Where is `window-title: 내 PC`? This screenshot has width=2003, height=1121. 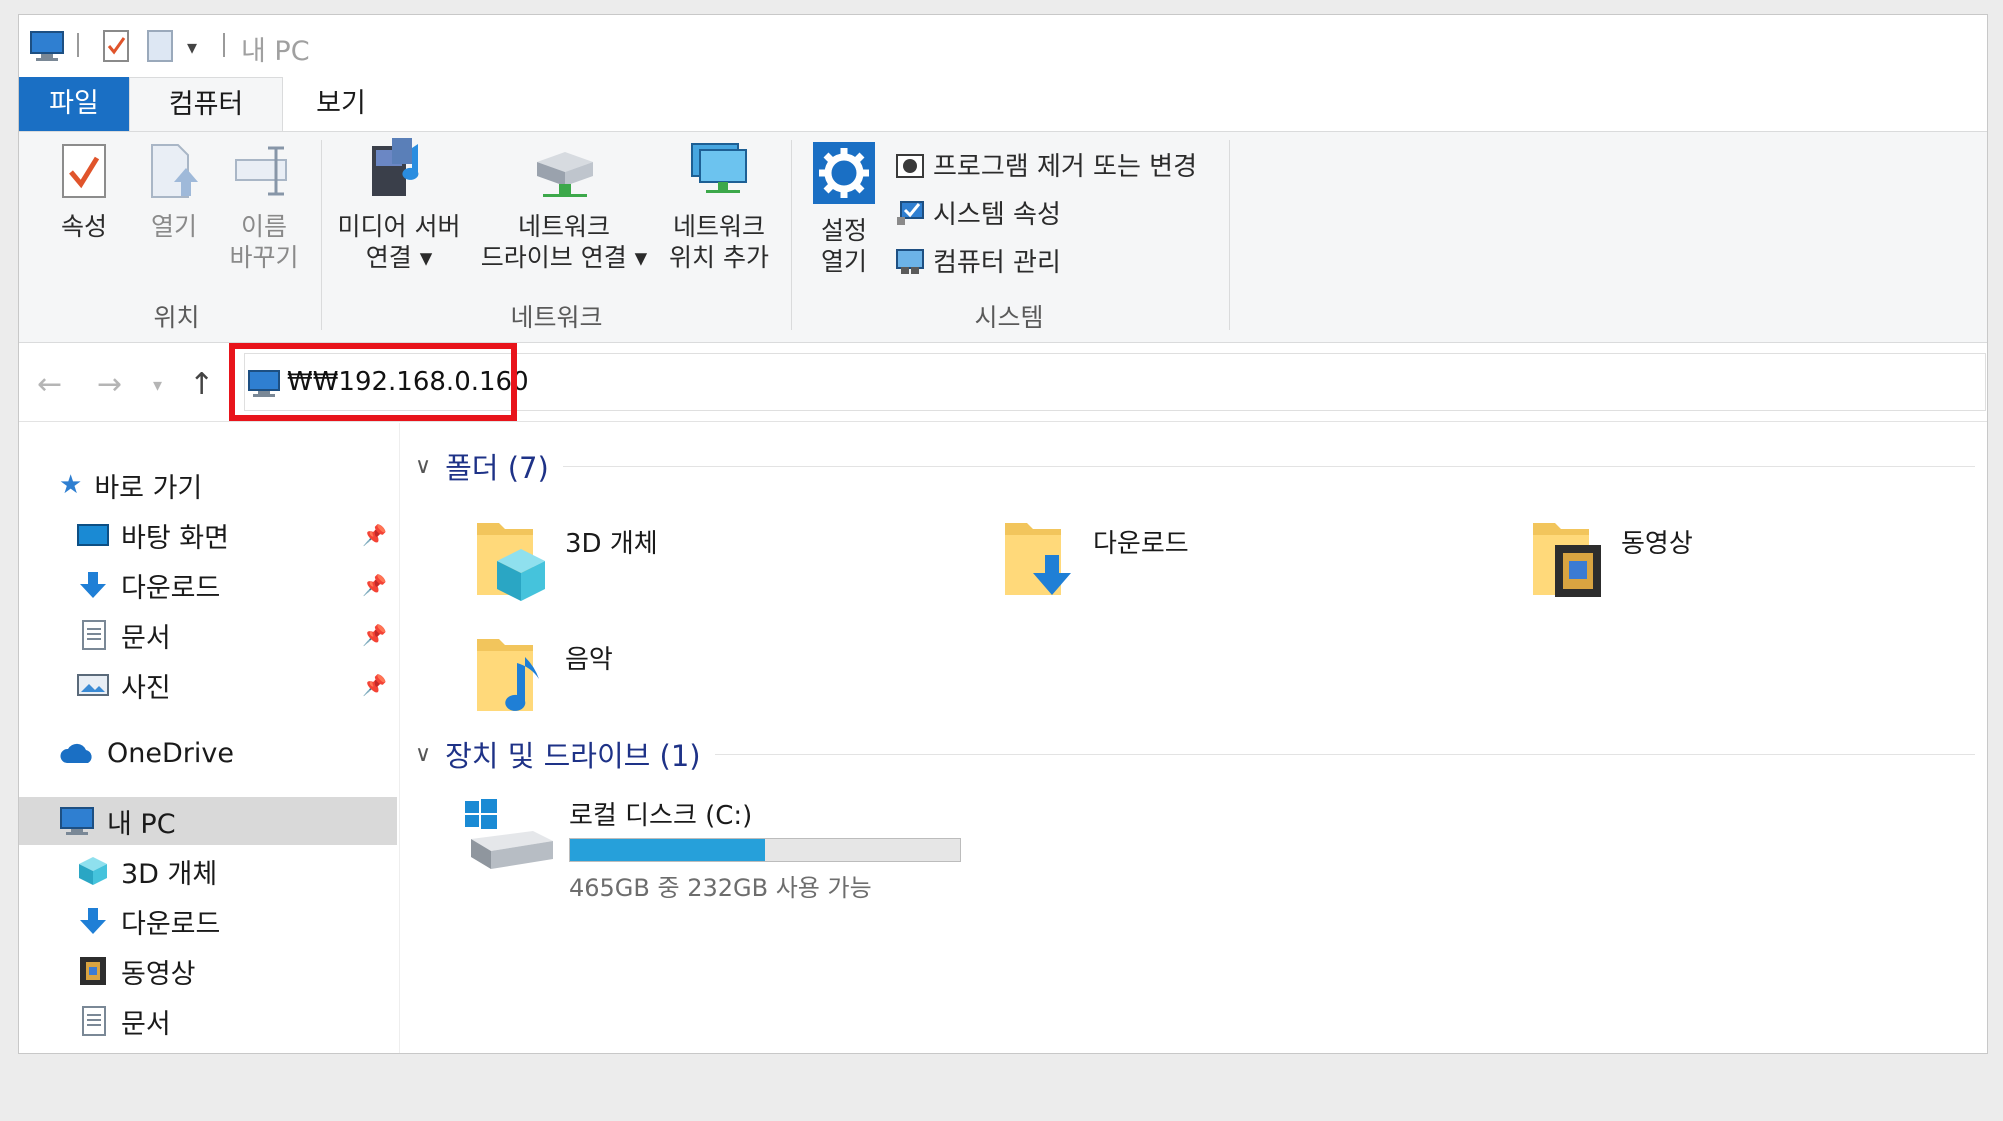 window-title: 내 PC is located at coordinates (275, 51).